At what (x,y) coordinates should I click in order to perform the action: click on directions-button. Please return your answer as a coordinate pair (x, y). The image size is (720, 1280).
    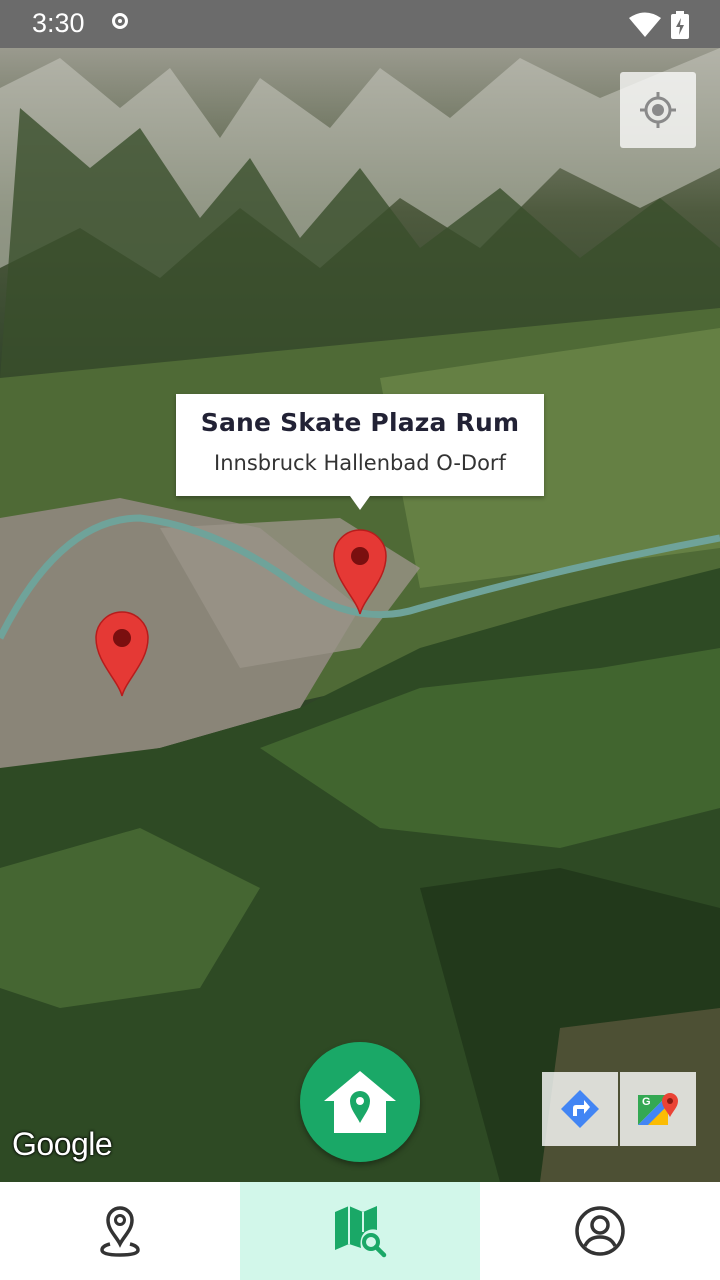
    Looking at the image, I should click on (580, 1109).